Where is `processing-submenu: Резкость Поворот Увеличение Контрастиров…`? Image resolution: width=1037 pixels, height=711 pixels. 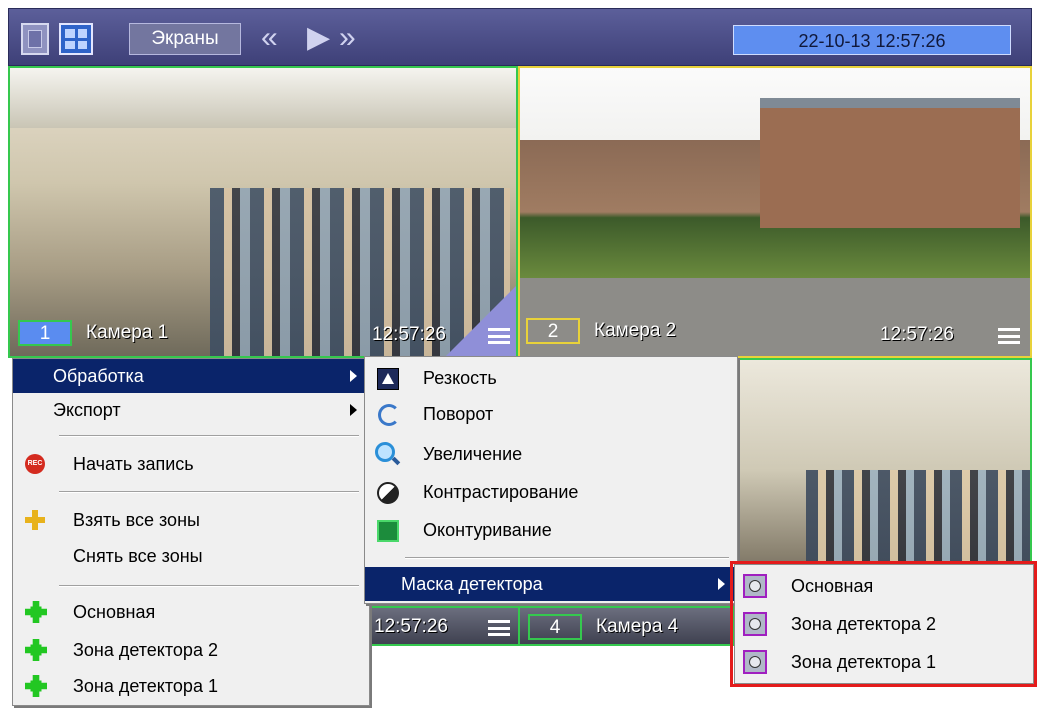
processing-submenu: Резкость Поворот Увеличение Контрастиров… is located at coordinates (551, 480).